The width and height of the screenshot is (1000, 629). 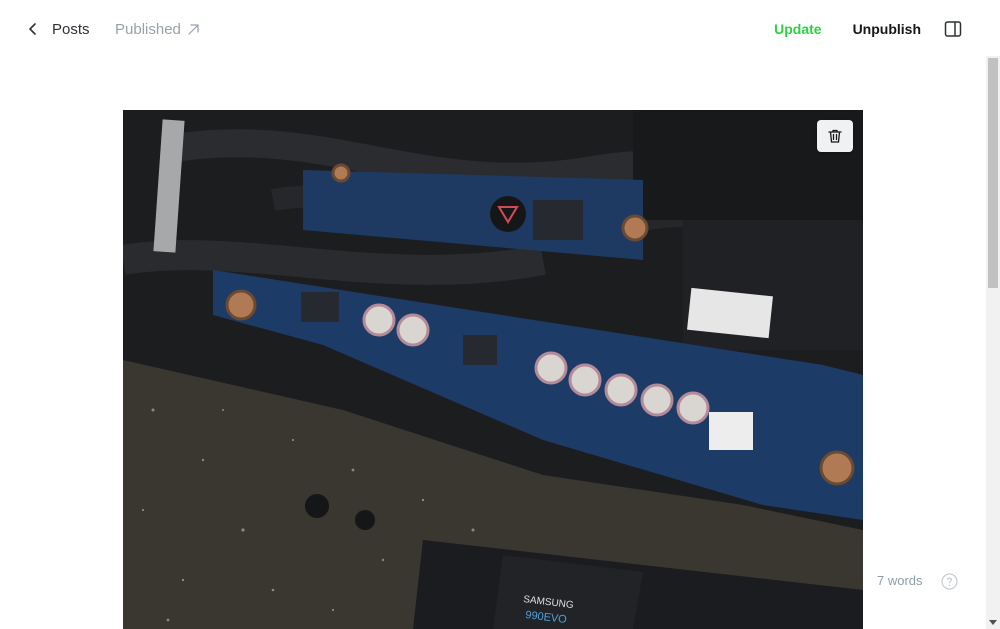 What do you see at coordinates (887, 29) in the screenshot?
I see `unpublish-button: Unpublish` at bounding box center [887, 29].